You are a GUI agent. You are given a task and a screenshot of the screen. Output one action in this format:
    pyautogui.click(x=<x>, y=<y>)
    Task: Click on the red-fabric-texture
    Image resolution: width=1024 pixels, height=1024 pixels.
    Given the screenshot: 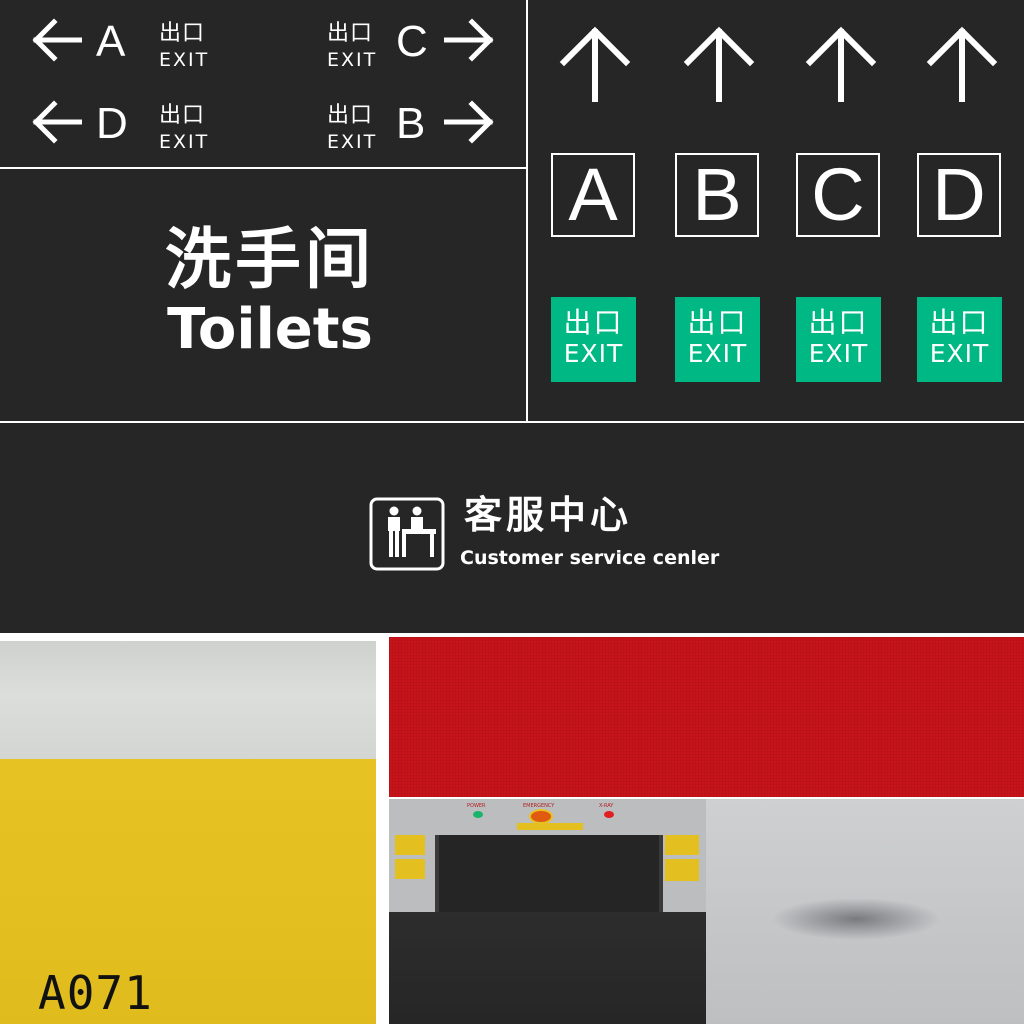 What is the action you would take?
    pyautogui.click(x=706, y=717)
    